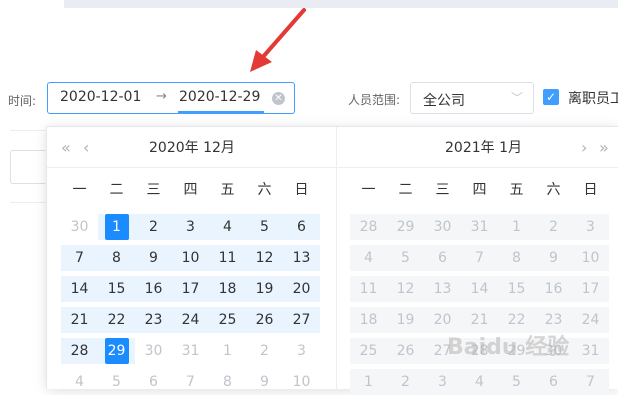 This screenshot has width=618, height=395. I want to click on day-cell: 20, so click(301, 289).